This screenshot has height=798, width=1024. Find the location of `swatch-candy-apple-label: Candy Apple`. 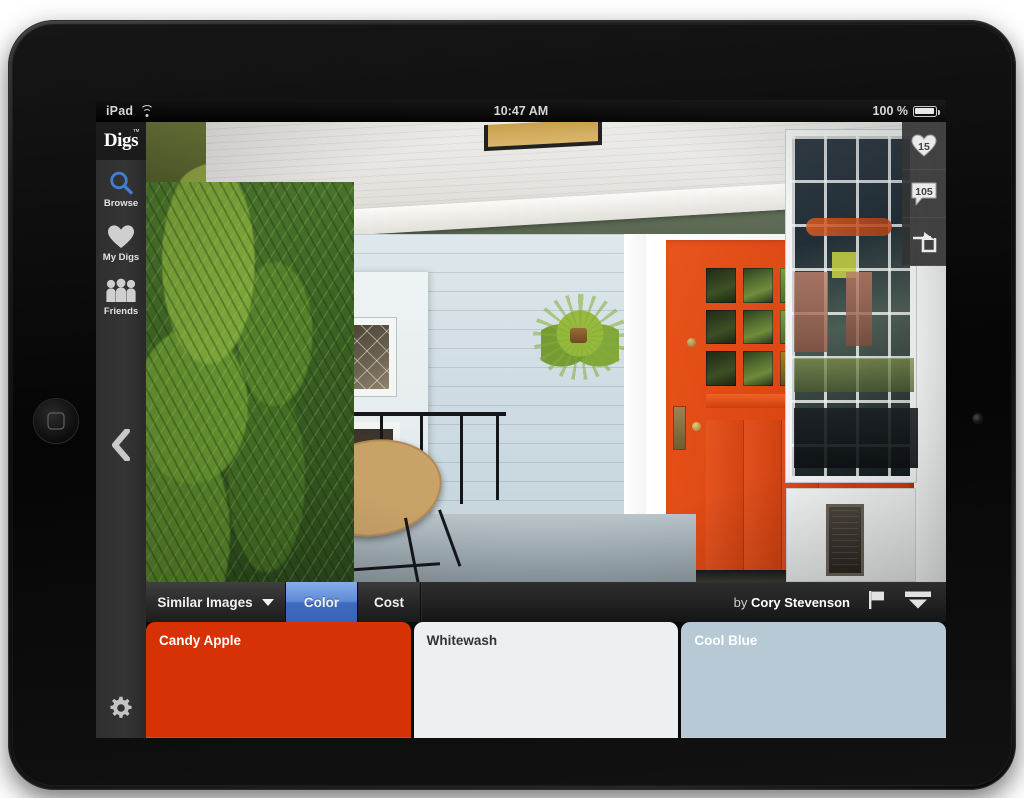

swatch-candy-apple-label: Candy Apple is located at coordinates (200, 640).